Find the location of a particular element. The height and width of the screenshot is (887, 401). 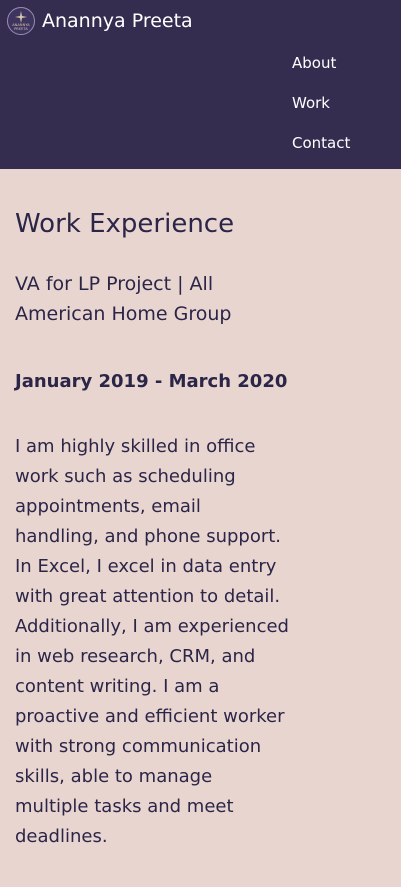

page-title: Work Experience is located at coordinates (125, 224).